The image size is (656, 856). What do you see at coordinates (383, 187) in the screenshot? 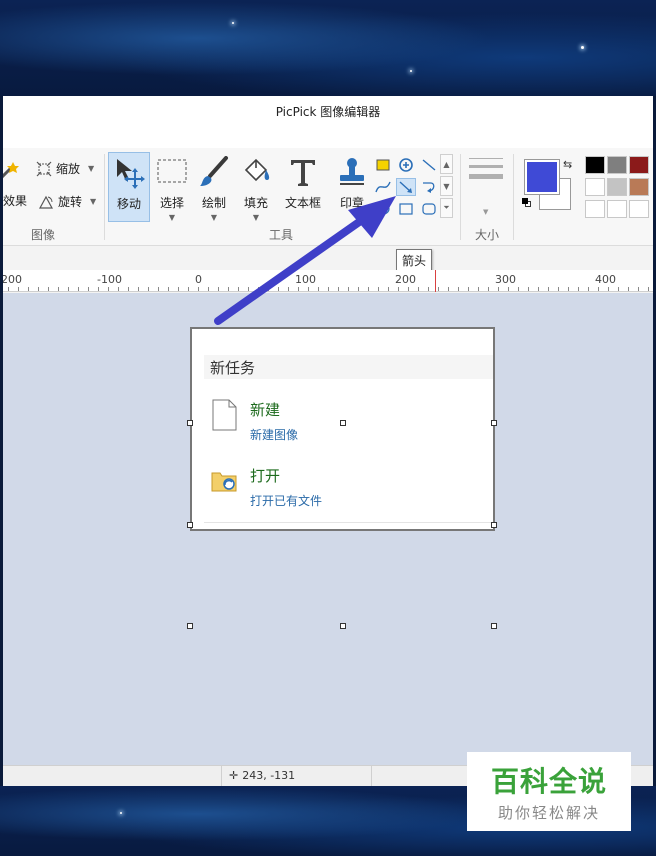
I see `shape-curve` at bounding box center [383, 187].